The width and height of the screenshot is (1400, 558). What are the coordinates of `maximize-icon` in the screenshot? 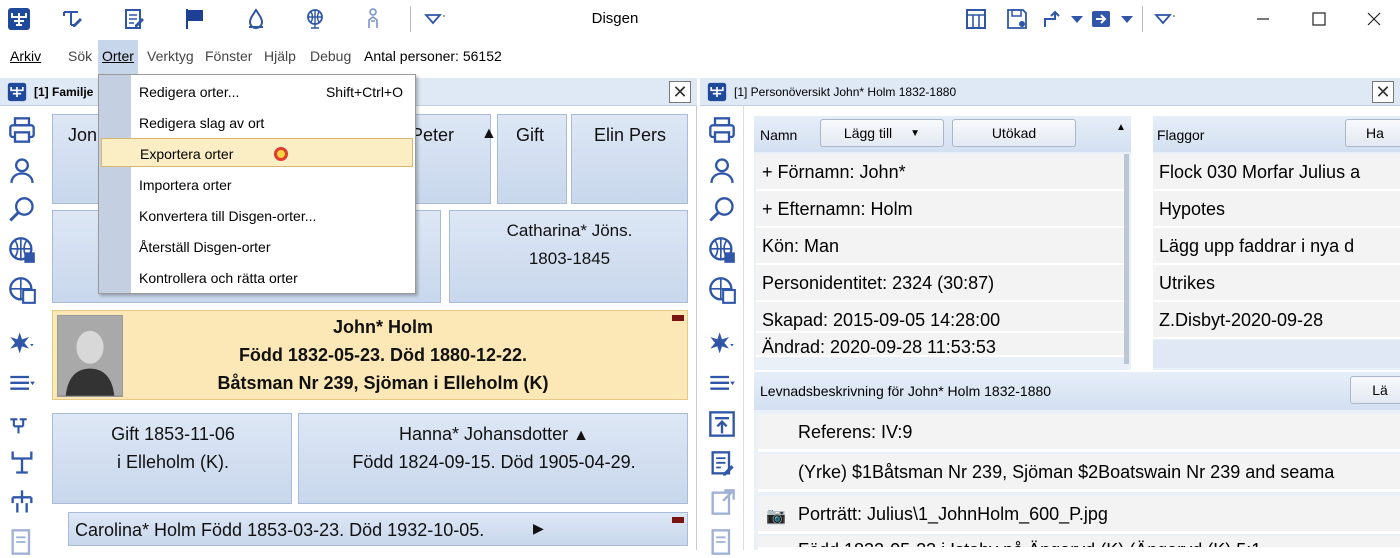 It's located at (1319, 19).